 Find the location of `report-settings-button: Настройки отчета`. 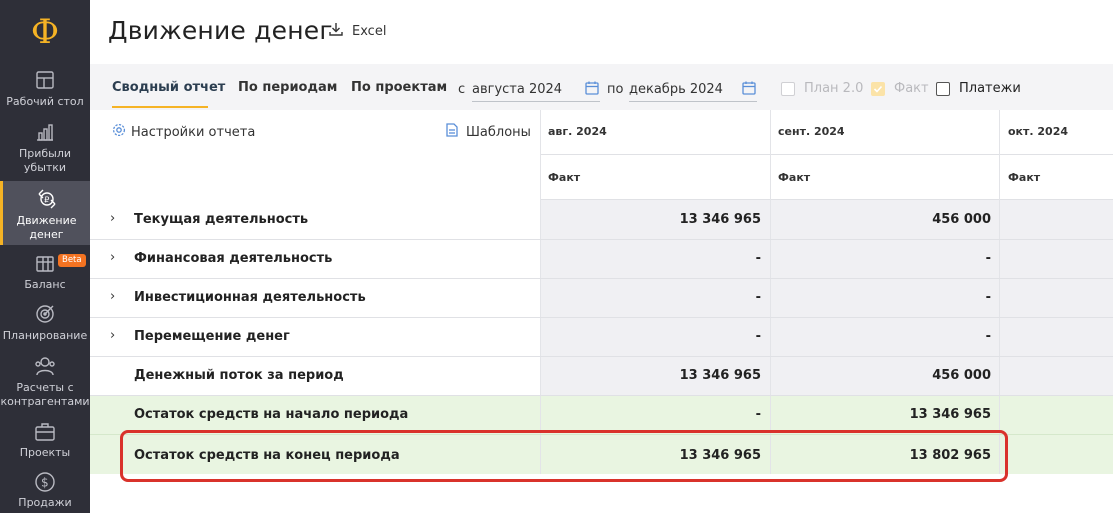

report-settings-button: Настройки отчета is located at coordinates (183, 132).